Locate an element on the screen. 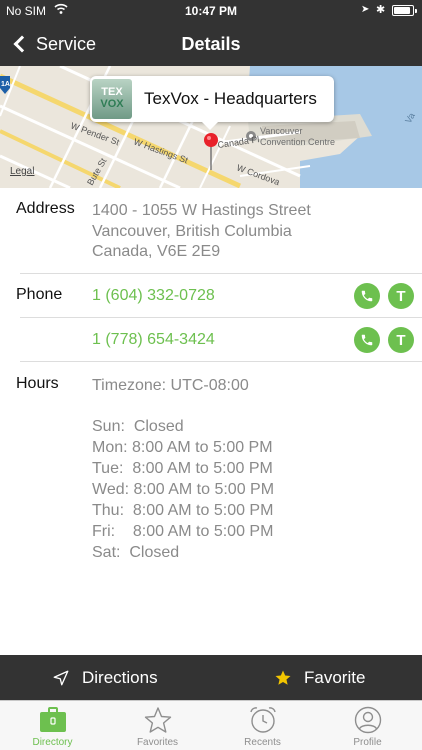 This screenshot has width=422, height=750. battery-level-fill is located at coordinates (402, 10).